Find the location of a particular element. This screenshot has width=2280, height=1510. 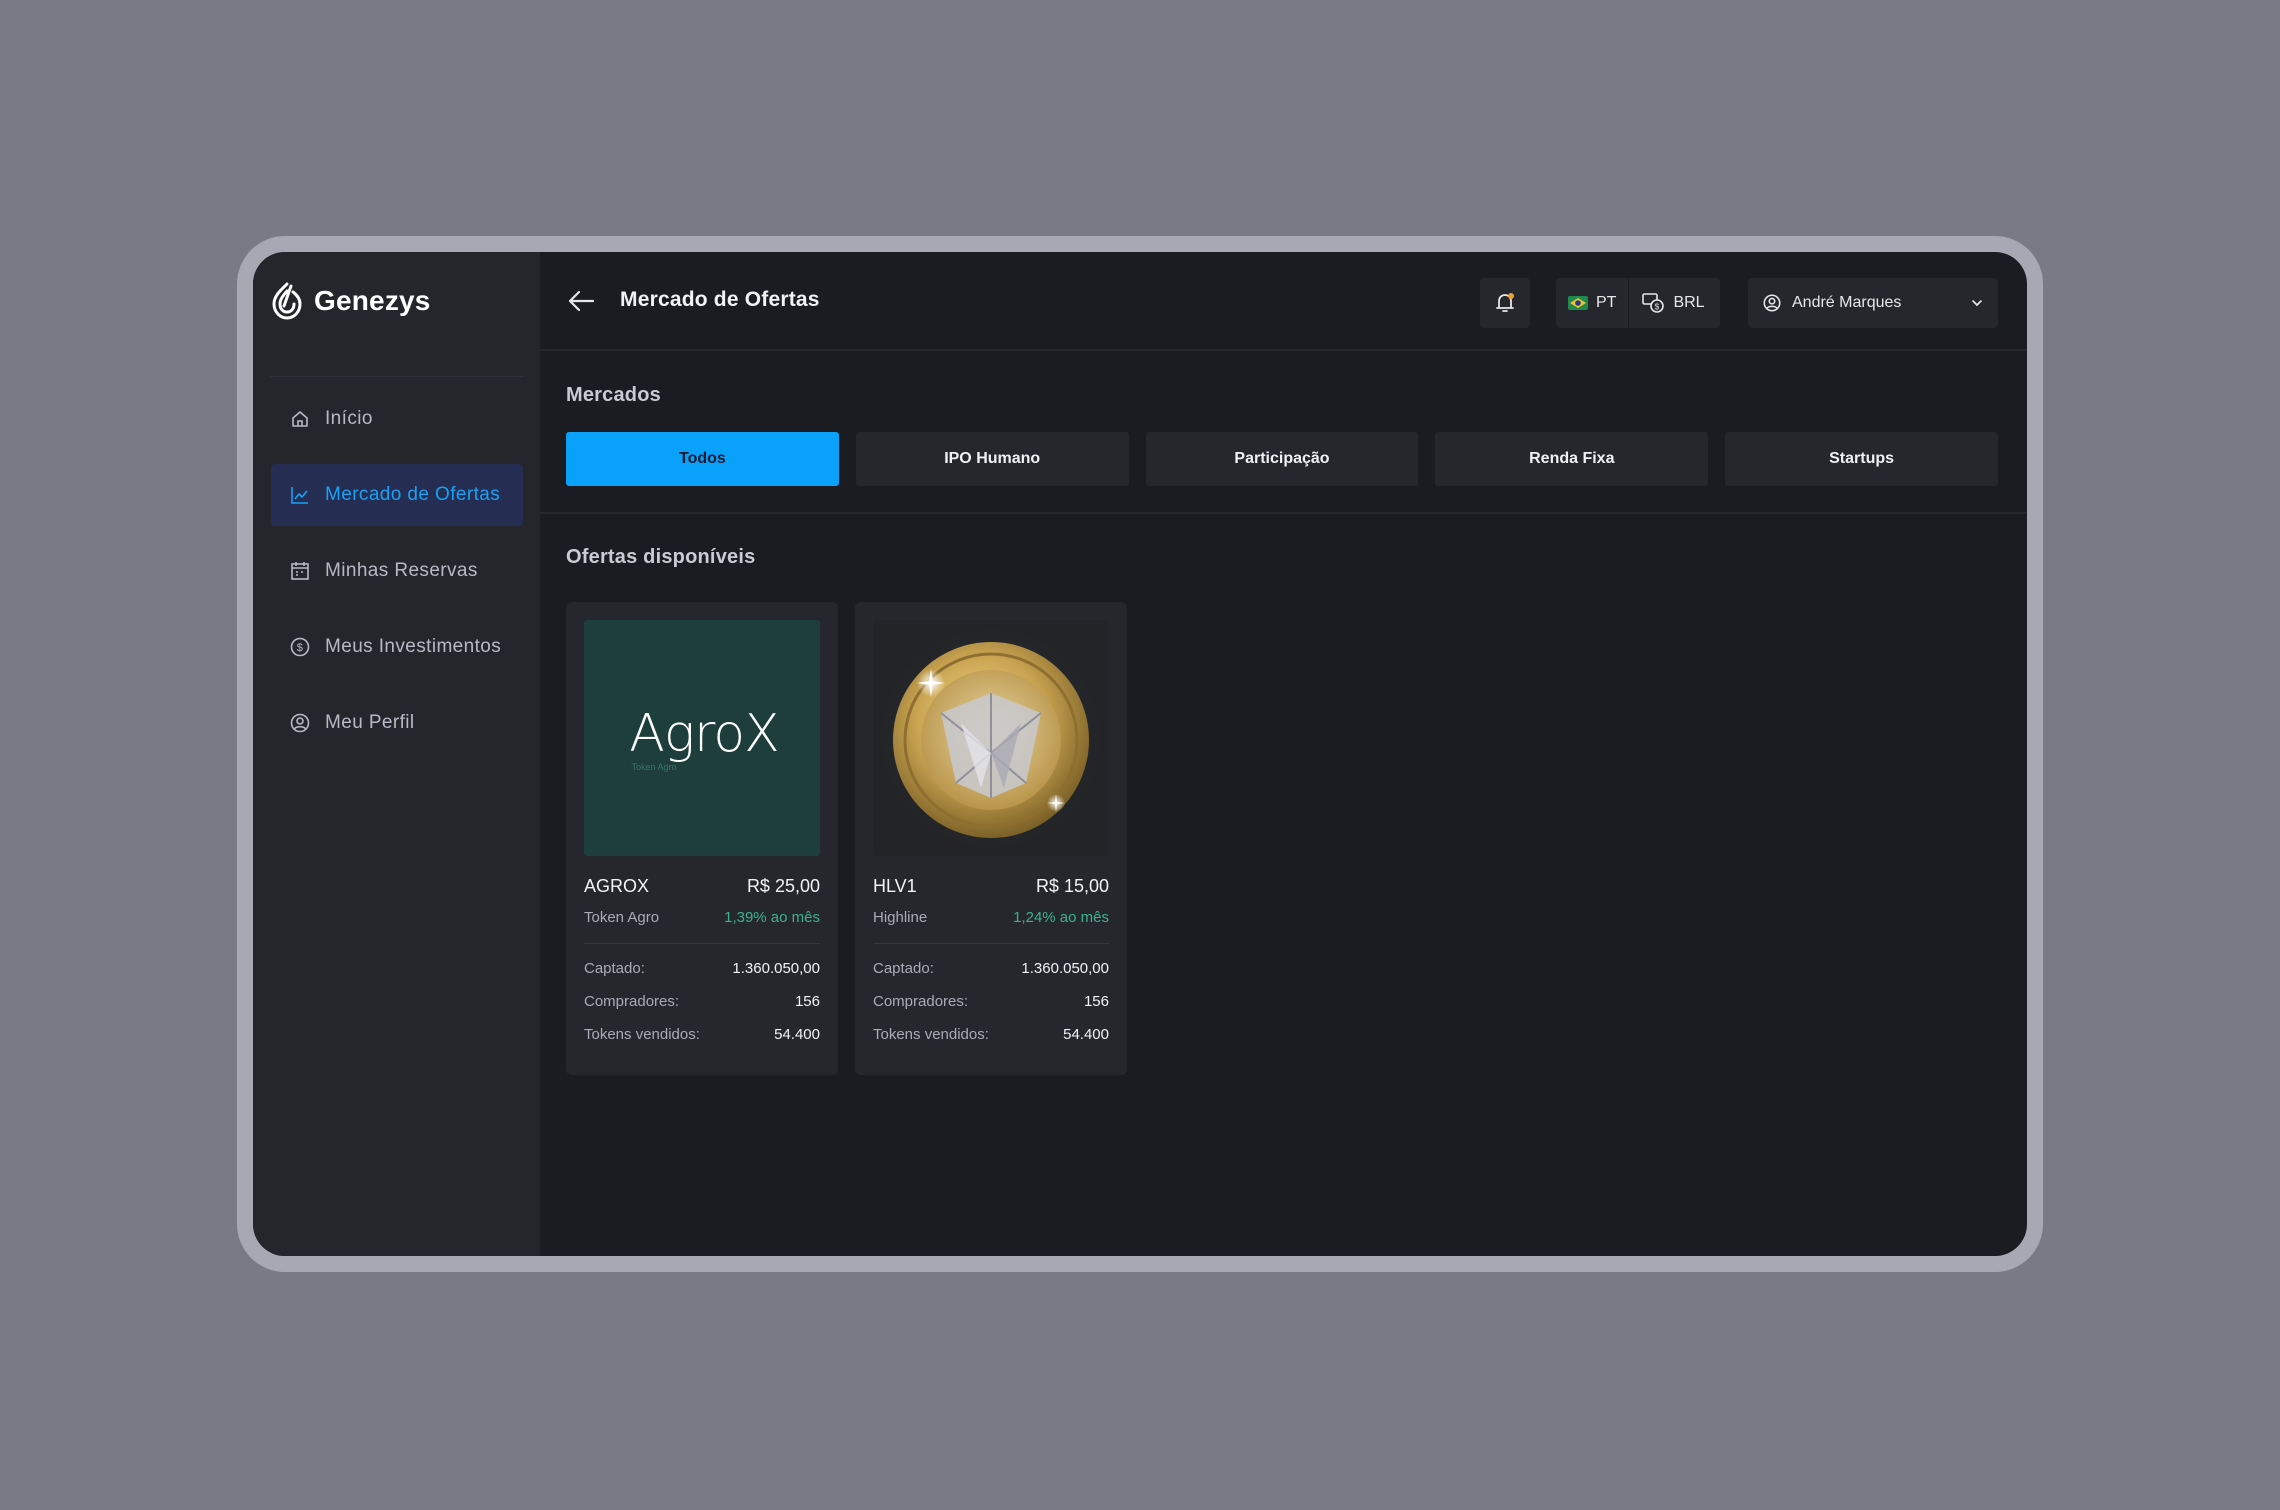

tab-participacao: Participação is located at coordinates (1282, 459).